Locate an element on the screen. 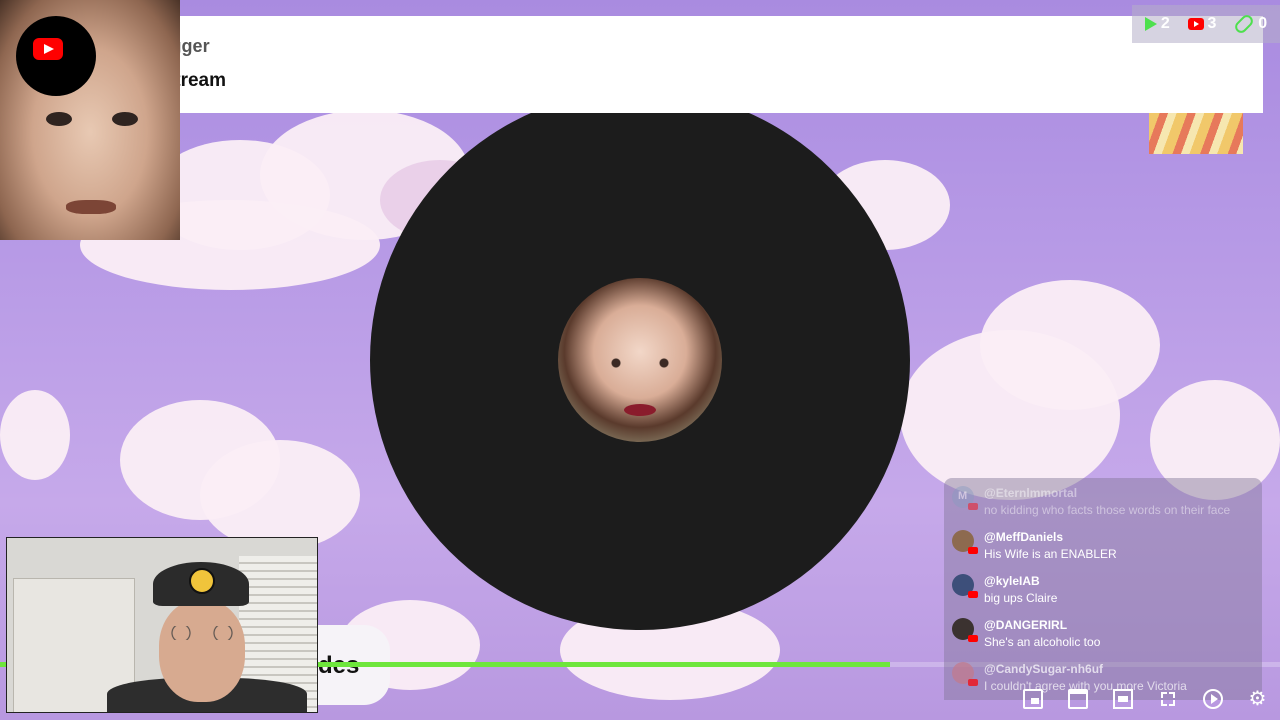 Image resolution: width=1280 pixels, height=720 pixels. avatar: M is located at coordinates (965, 498).